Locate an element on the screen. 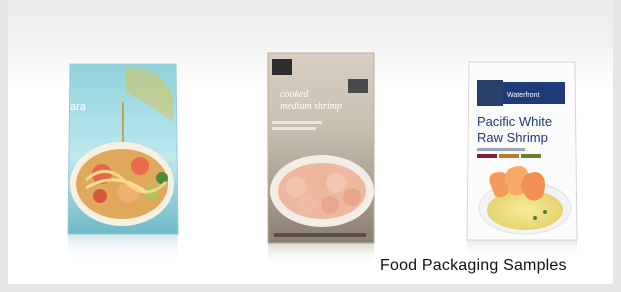 The width and height of the screenshot is (621, 292). svg-text: ara is located at coordinates (78, 107).